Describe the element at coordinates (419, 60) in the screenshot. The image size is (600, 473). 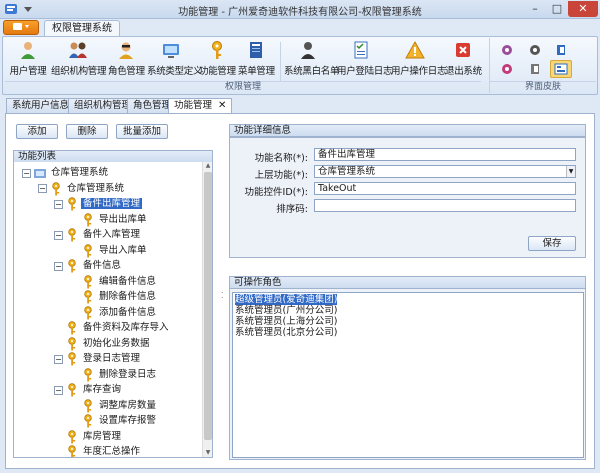
I see `operation-log-button: 用户操作日志` at that location.